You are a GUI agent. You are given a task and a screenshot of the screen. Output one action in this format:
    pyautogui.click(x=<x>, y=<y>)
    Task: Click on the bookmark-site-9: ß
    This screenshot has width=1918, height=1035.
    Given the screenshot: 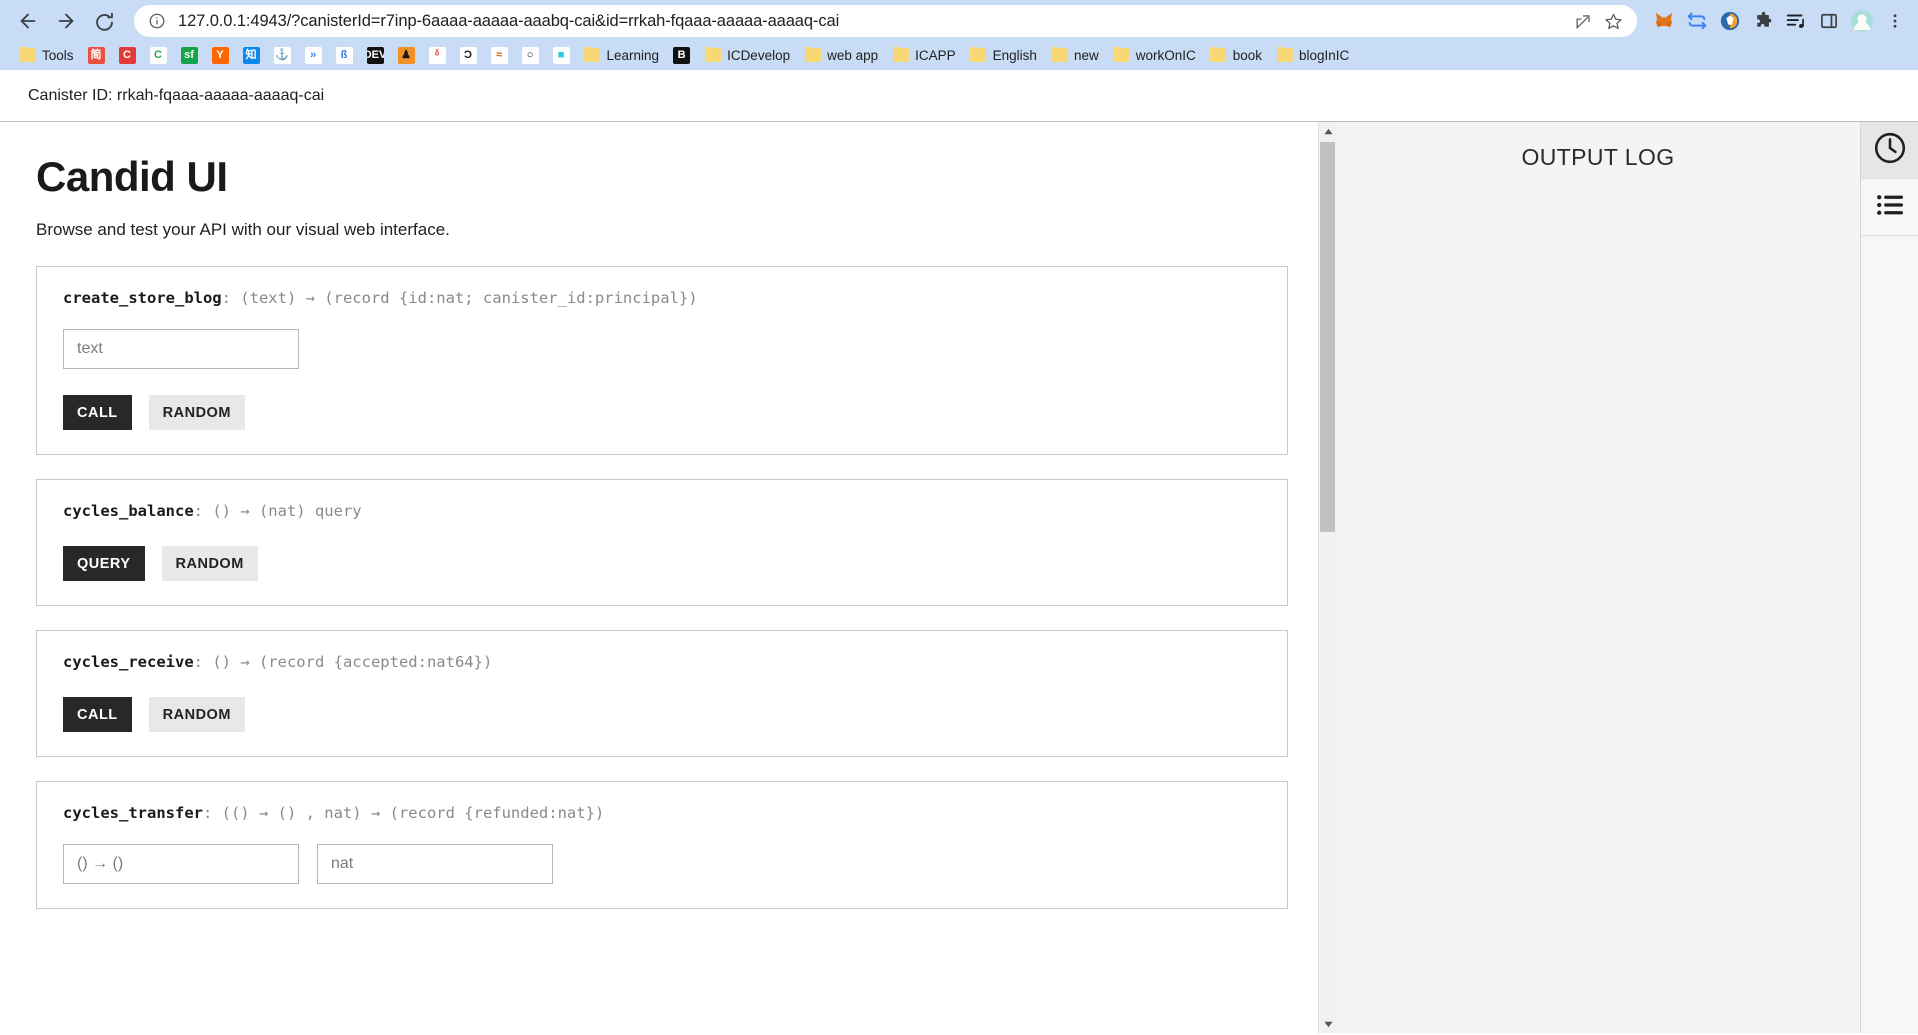 What is the action you would take?
    pyautogui.click(x=344, y=55)
    